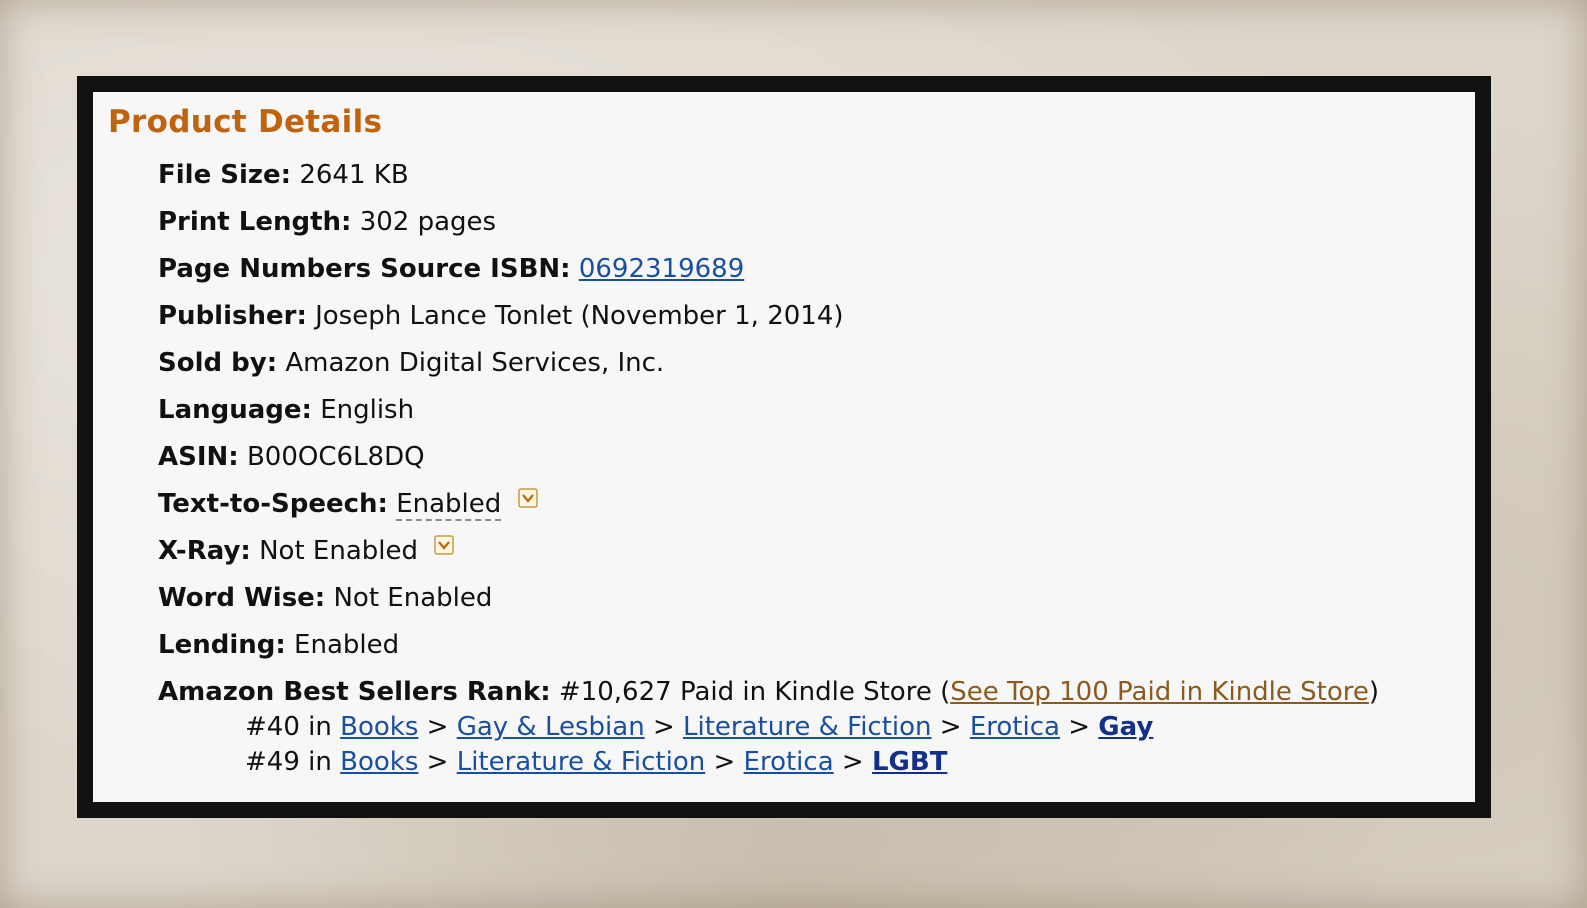  I want to click on category-link-gay-lesbian: Gay & Lesbian, so click(551, 727).